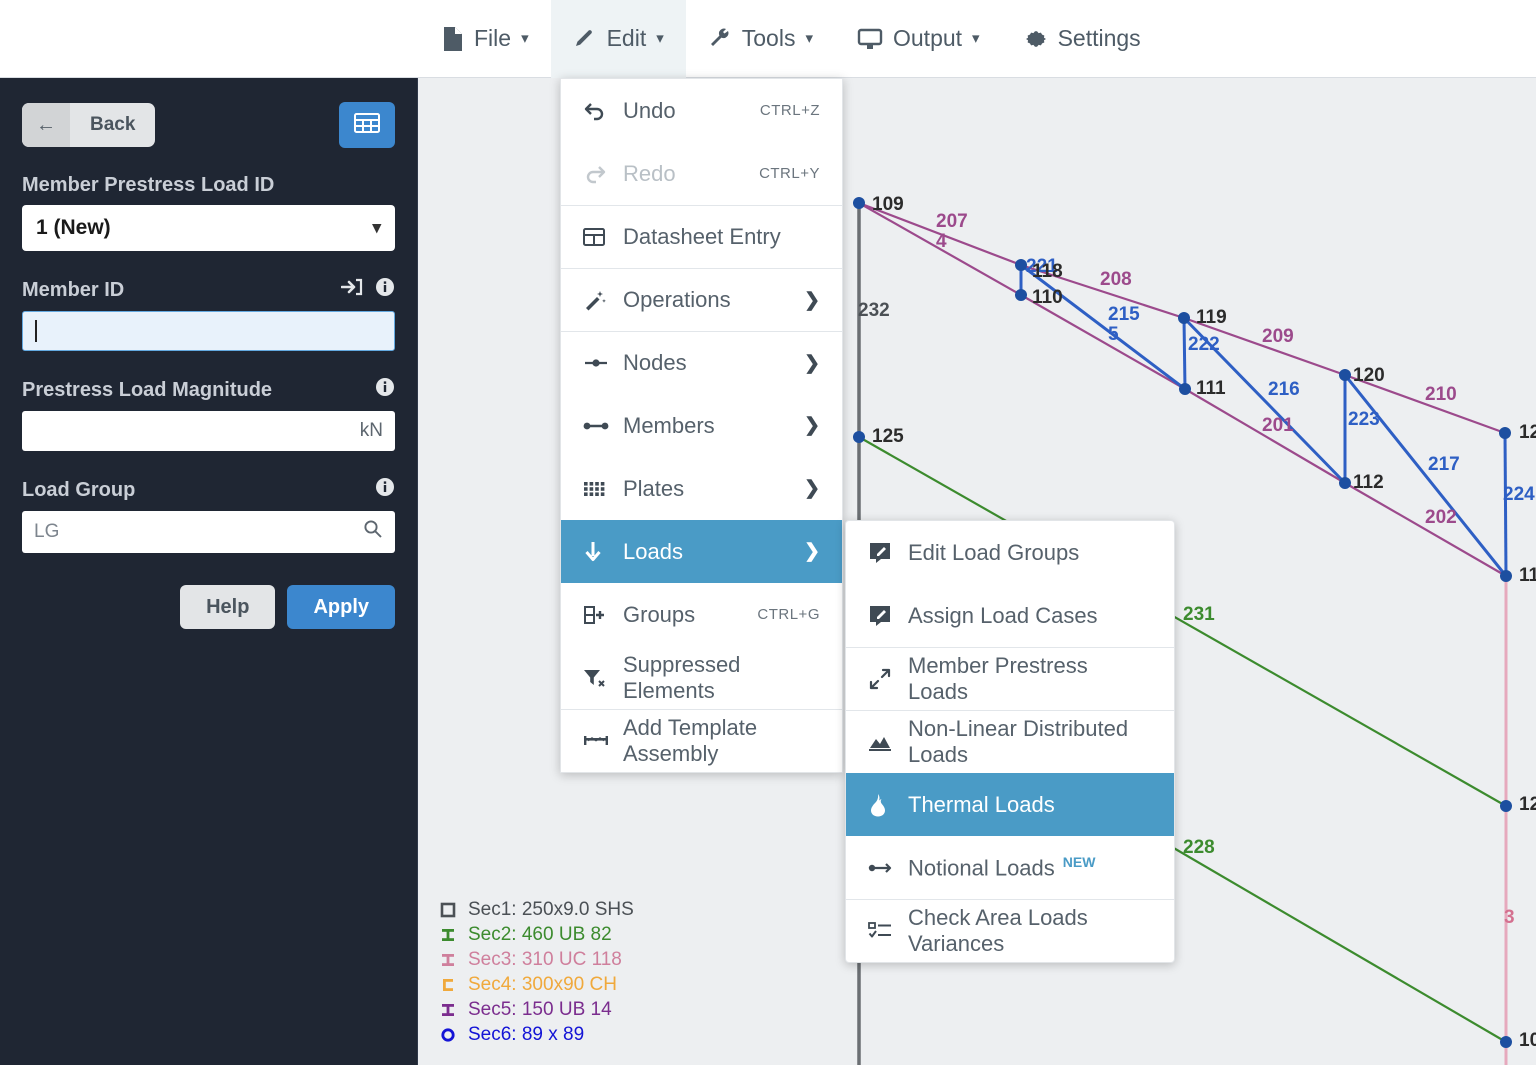 This screenshot has width=1536, height=1065. Describe the element at coordinates (682, 677) in the screenshot. I see `menu-item-label: Suppressed Elements` at that location.